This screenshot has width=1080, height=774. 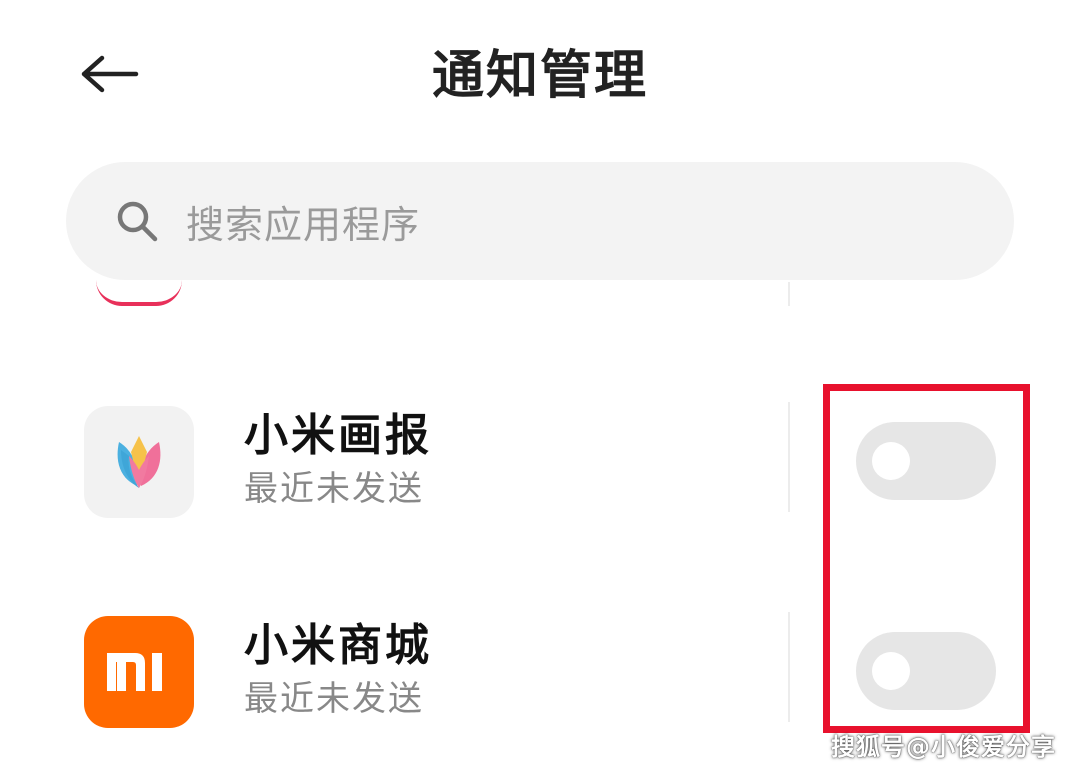 What do you see at coordinates (338, 645) in the screenshot?
I see `app-name: 小米商城` at bounding box center [338, 645].